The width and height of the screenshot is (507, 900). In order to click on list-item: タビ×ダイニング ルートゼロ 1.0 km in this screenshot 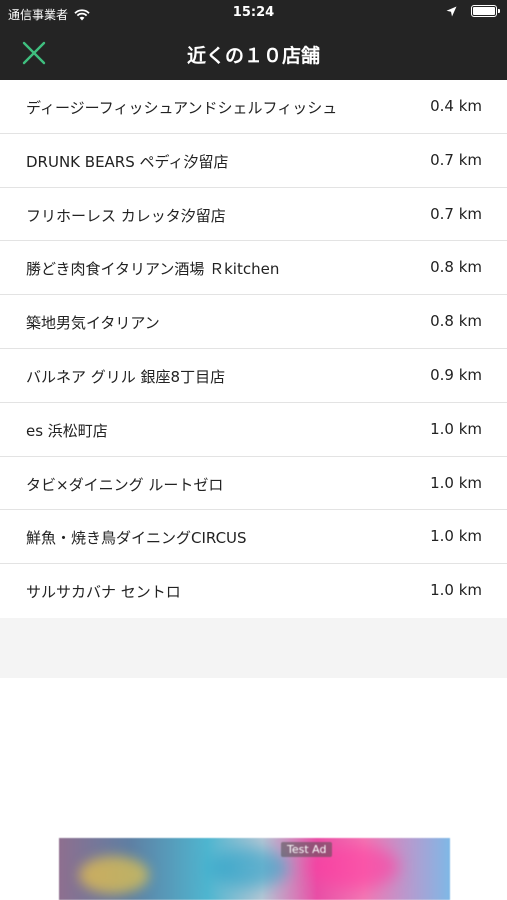, I will do `click(253, 483)`.